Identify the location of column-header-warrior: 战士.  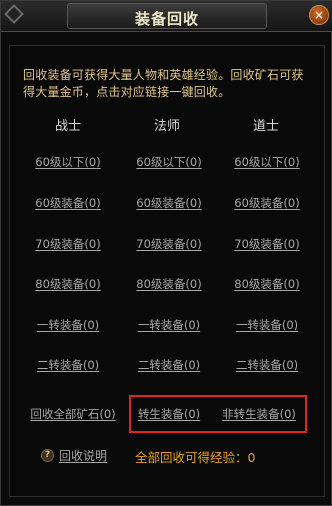
(67, 126).